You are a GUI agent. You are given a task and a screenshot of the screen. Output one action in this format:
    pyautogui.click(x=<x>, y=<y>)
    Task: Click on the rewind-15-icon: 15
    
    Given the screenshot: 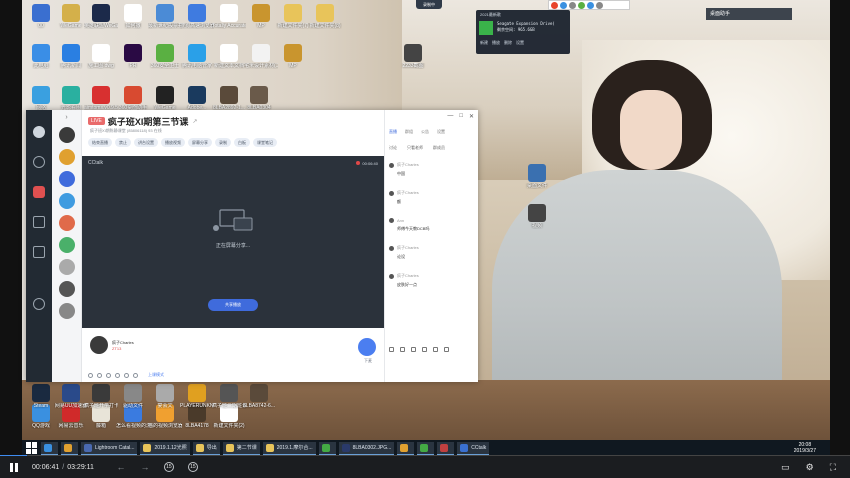 What is the action you would take?
    pyautogui.click(x=168, y=467)
    